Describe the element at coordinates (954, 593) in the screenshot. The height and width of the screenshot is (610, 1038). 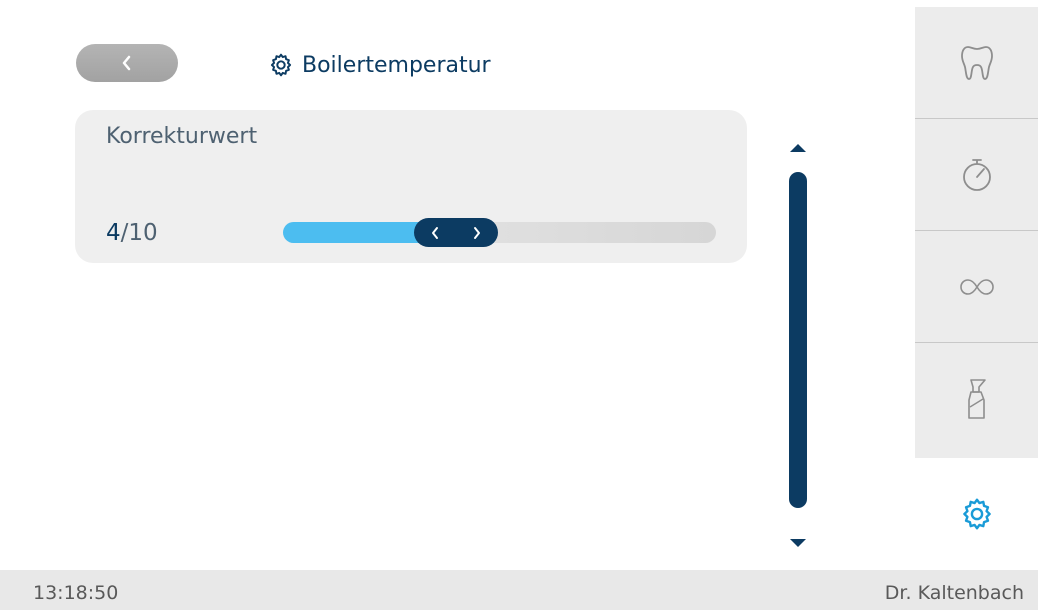
I see `user-name: Dr. Kaltenbach` at that location.